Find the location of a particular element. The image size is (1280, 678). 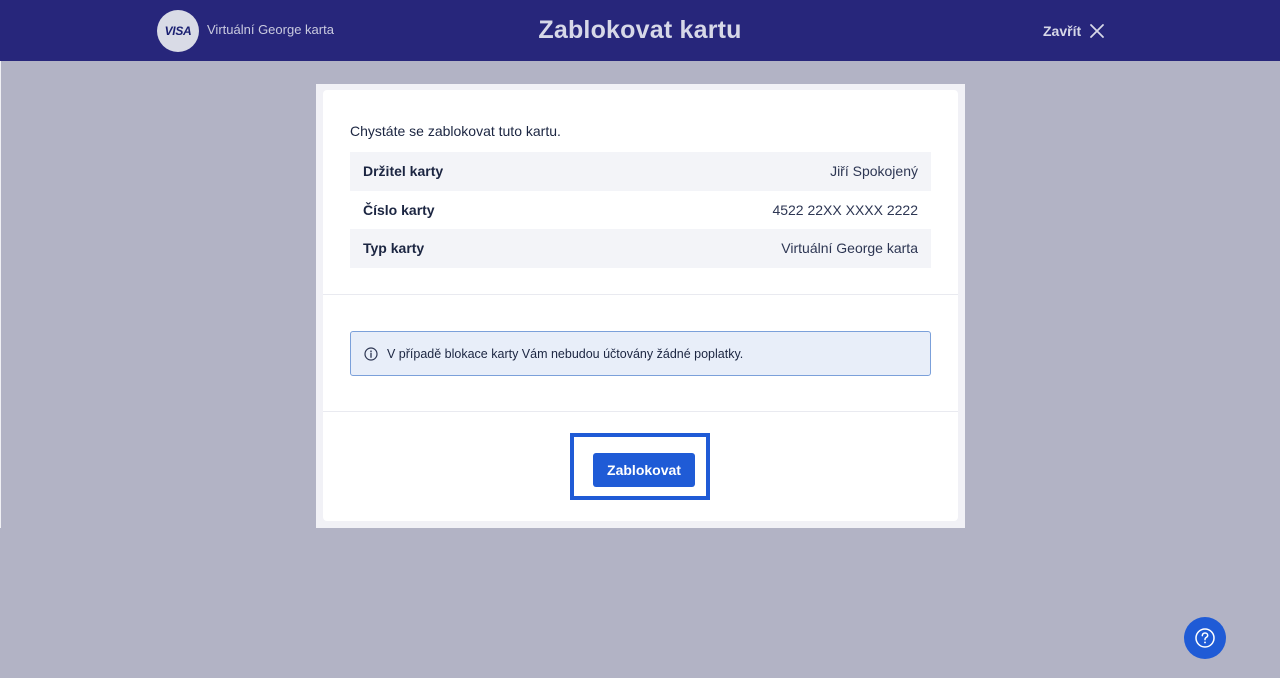

info-icon is located at coordinates (371, 353).